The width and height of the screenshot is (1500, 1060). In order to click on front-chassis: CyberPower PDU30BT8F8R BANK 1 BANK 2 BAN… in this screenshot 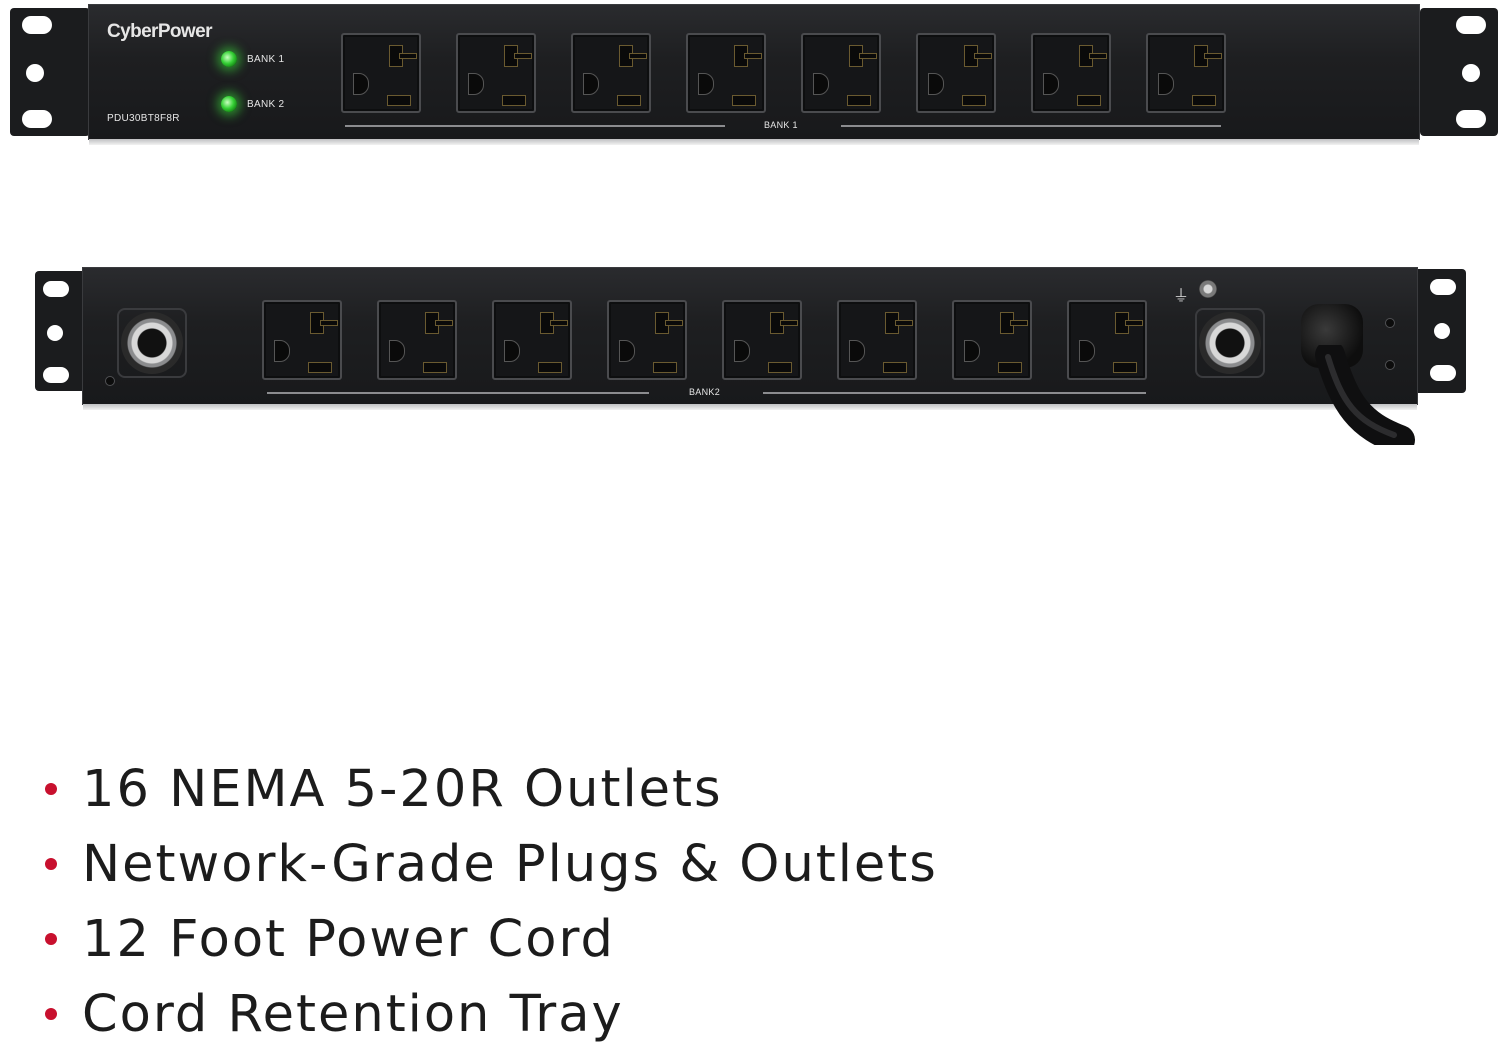, I will do `click(754, 74)`.